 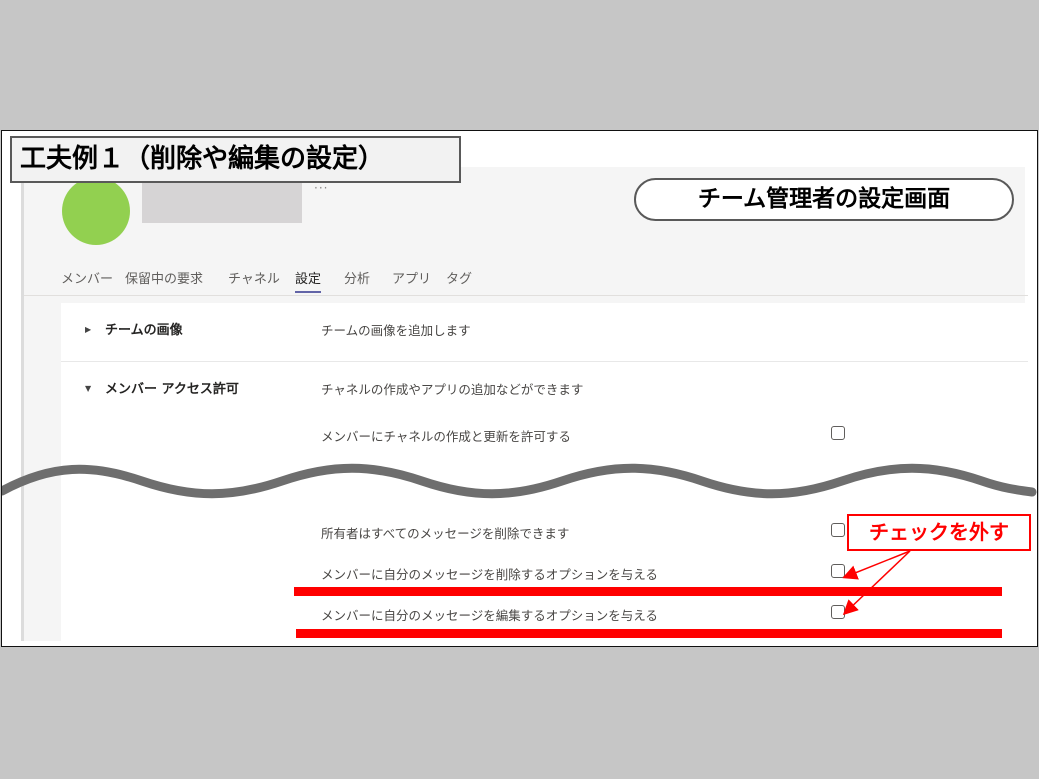 What do you see at coordinates (838, 530) in the screenshot?
I see `checkbox-owner-delete` at bounding box center [838, 530].